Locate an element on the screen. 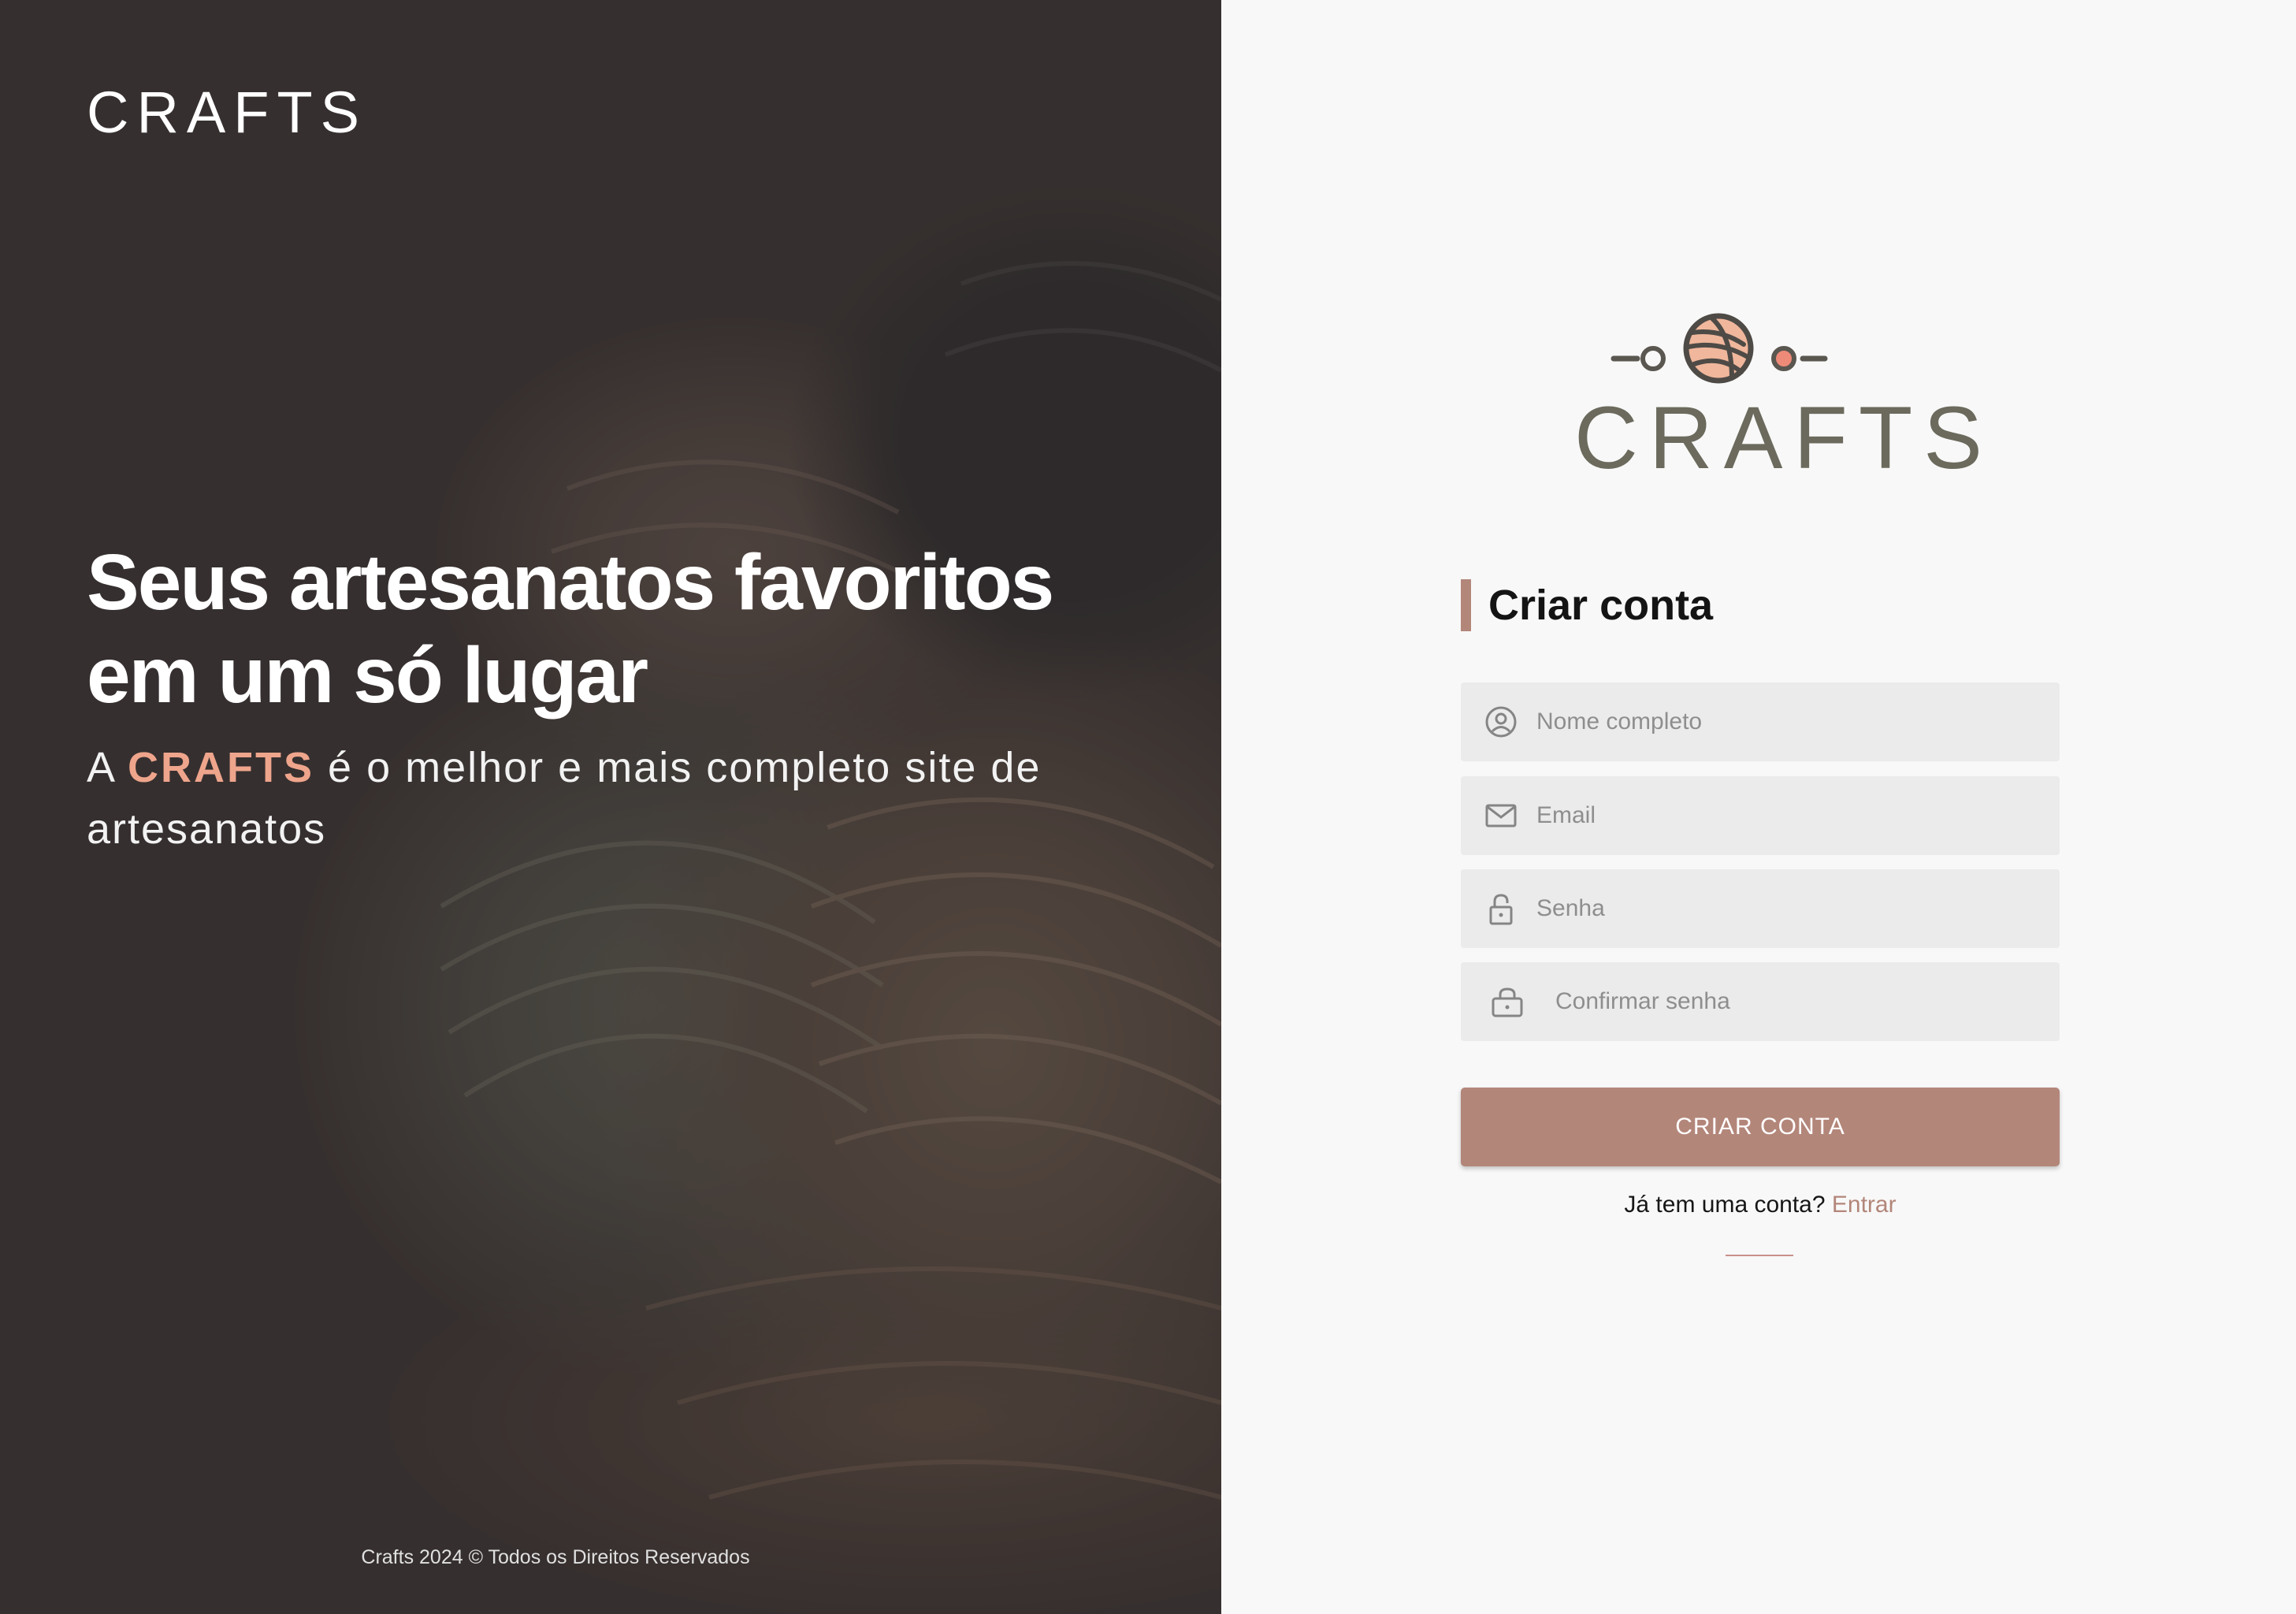 This screenshot has width=2296, height=1614. signin-prompt-text: Já tem uma conta? is located at coordinates (1728, 1205).